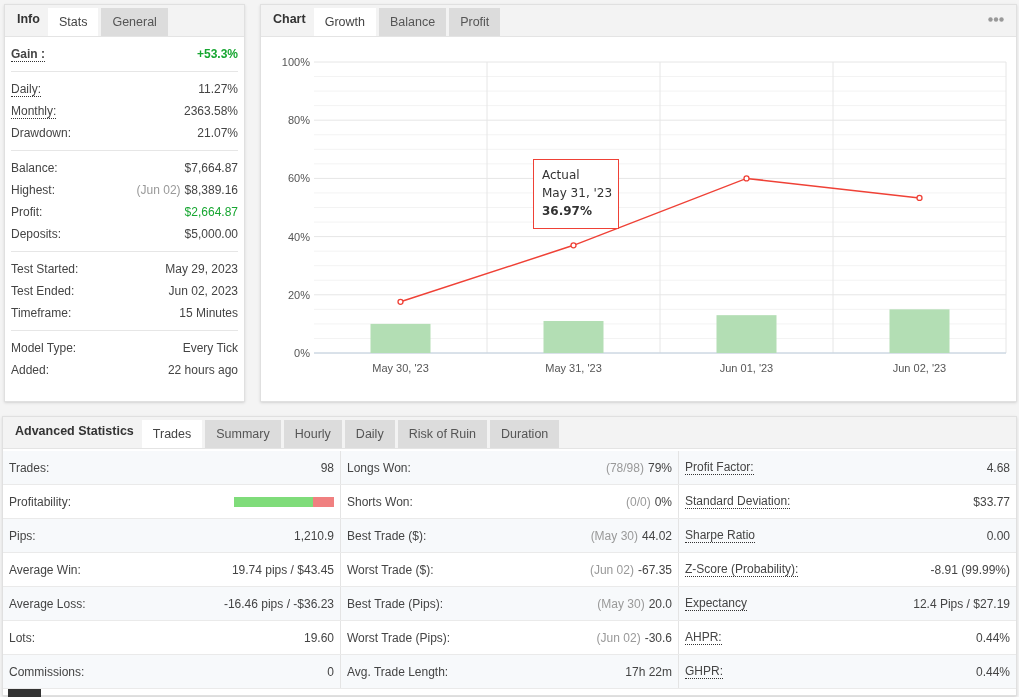 This screenshot has width=1019, height=697. Describe the element at coordinates (656, 536) in the screenshot. I see `stat-value: 44.02` at that location.